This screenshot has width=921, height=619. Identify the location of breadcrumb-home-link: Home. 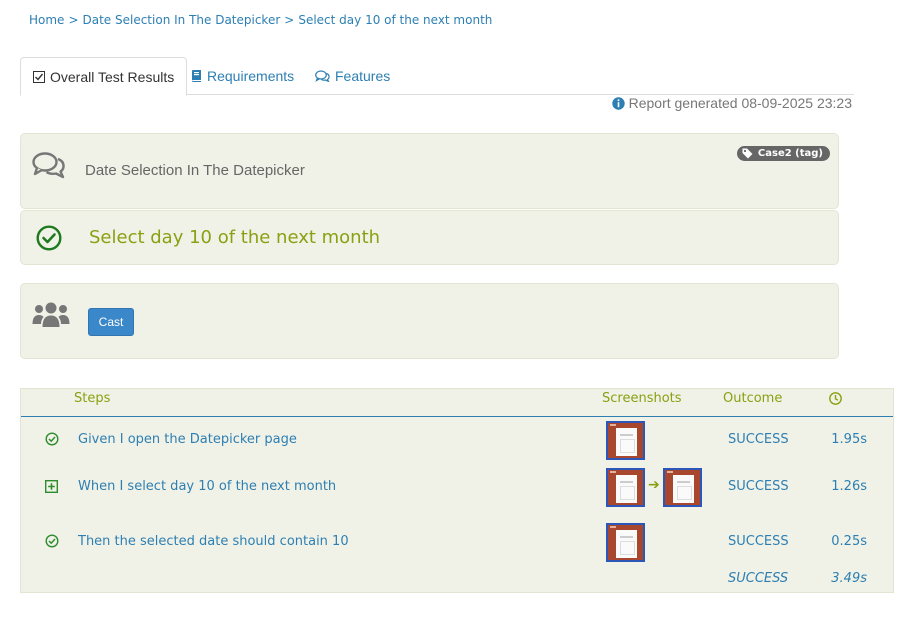
(46, 20).